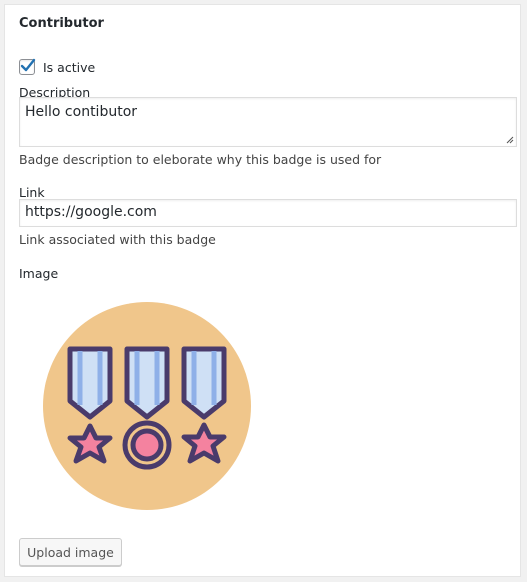 Image resolution: width=527 pixels, height=582 pixels. What do you see at coordinates (70, 552) in the screenshot?
I see `upload-image-button: Upload image` at bounding box center [70, 552].